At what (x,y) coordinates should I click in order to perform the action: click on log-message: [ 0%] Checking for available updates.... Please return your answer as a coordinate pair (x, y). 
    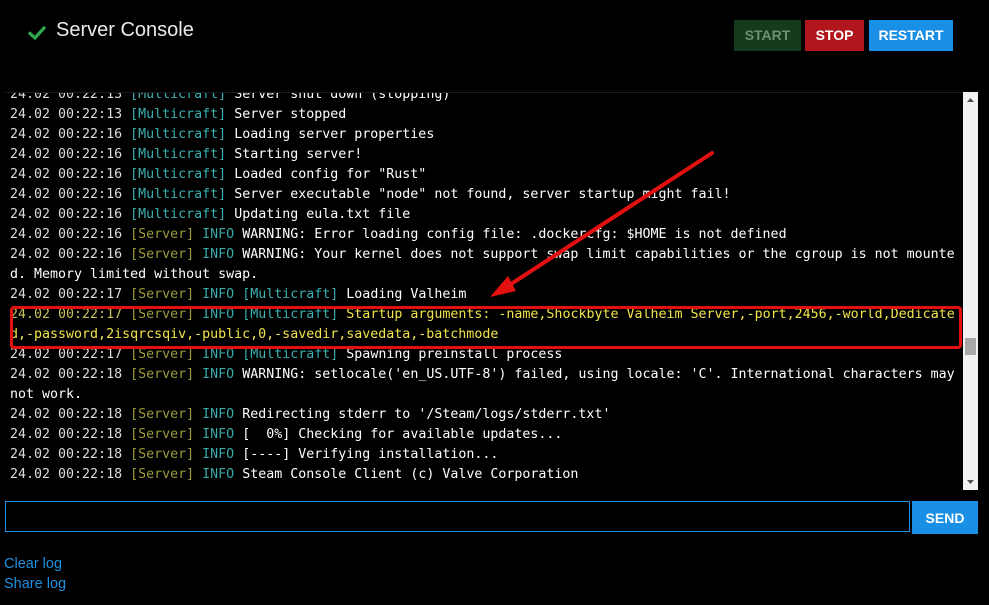
    Looking at the image, I should click on (402, 434).